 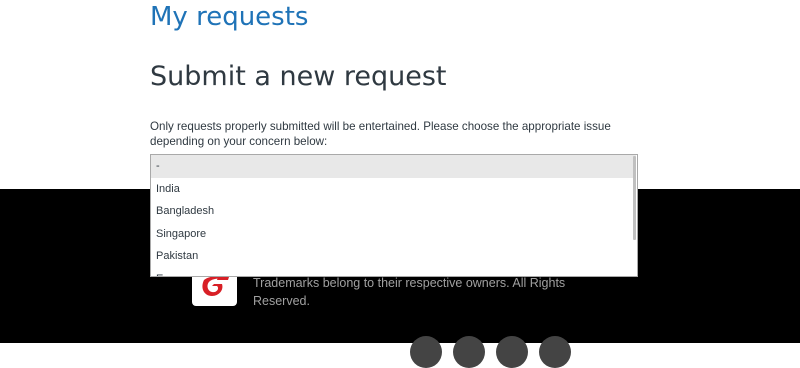 I want to click on dropdown-option: Singapore, so click(x=393, y=234).